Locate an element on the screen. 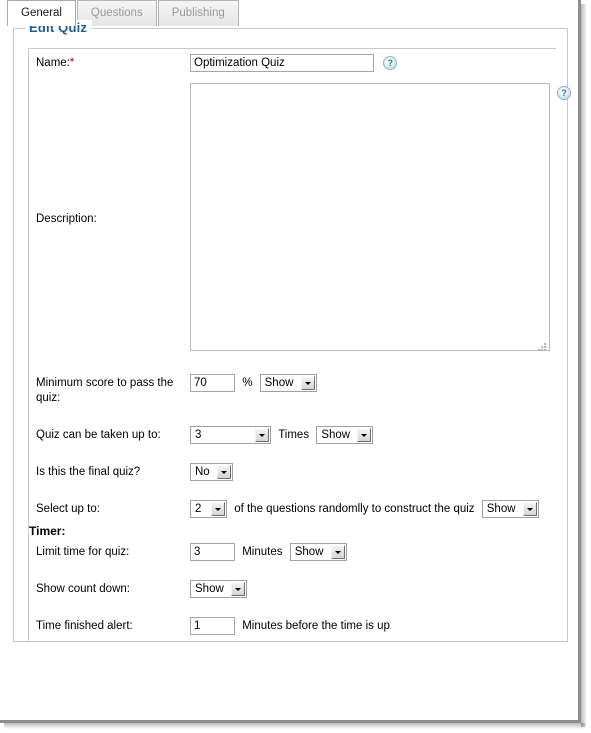 The height and width of the screenshot is (733, 591). min-score-label-cell: Minimum score to pass the quiz: is located at coordinates (109, 391).